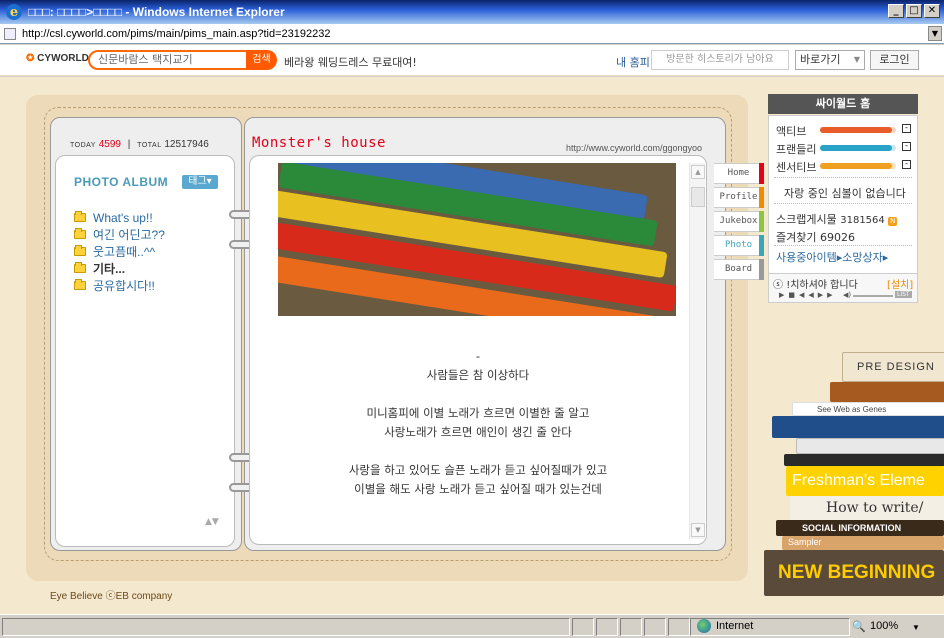 The width and height of the screenshot is (944, 638). I want to click on ie-logo-icon: e, so click(14, 12).